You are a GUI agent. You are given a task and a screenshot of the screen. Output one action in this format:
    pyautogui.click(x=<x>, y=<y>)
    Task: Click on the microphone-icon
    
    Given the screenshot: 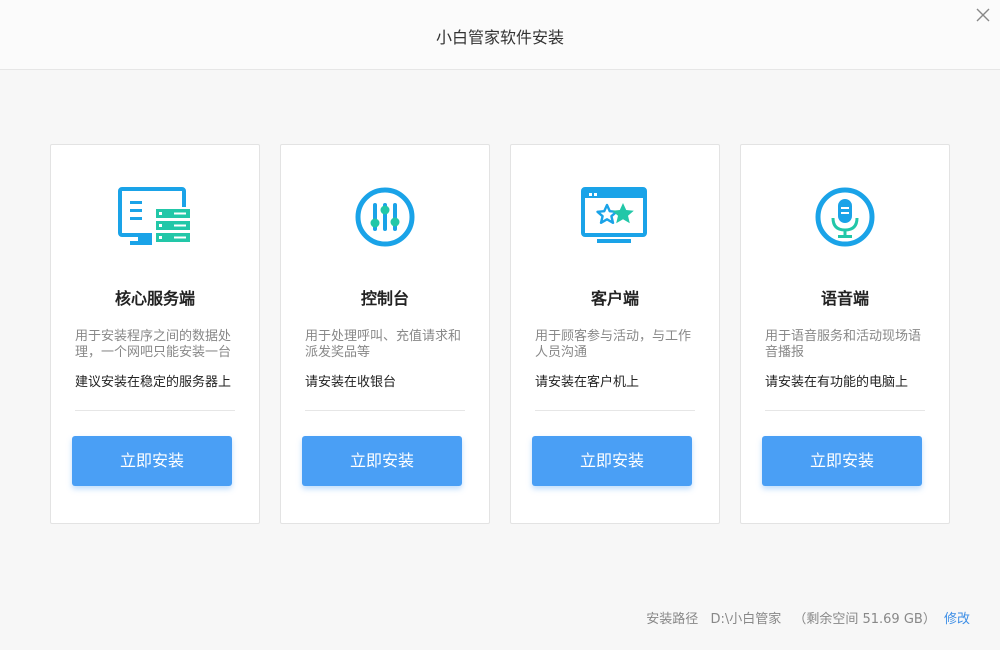 What is the action you would take?
    pyautogui.click(x=845, y=217)
    